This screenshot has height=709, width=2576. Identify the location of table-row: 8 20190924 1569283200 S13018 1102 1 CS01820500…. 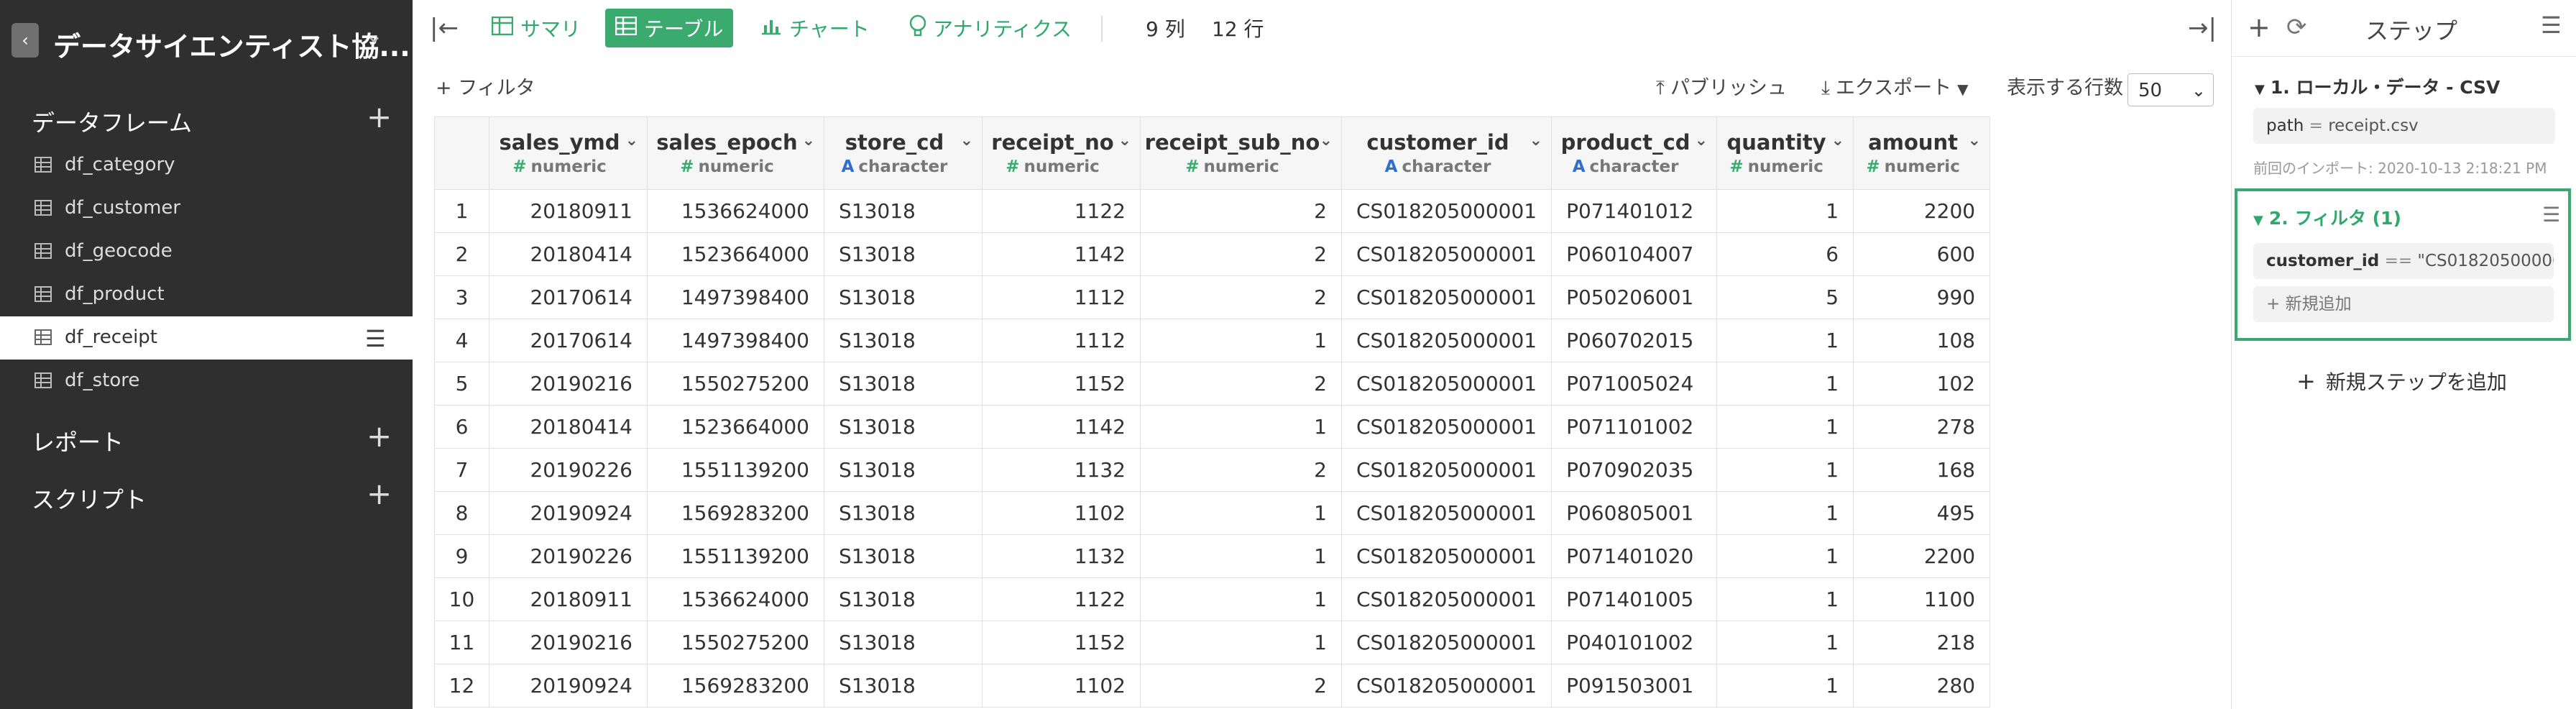
(1212, 513).